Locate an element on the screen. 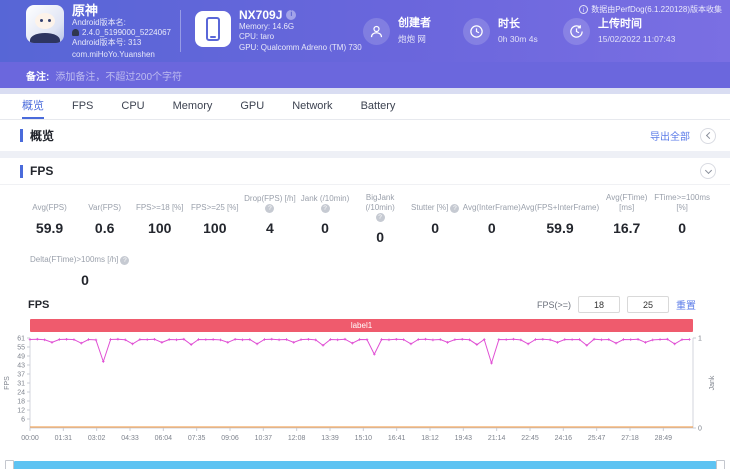  stat-var-fps: Var(FPS) 0.6 is located at coordinates (104, 219).